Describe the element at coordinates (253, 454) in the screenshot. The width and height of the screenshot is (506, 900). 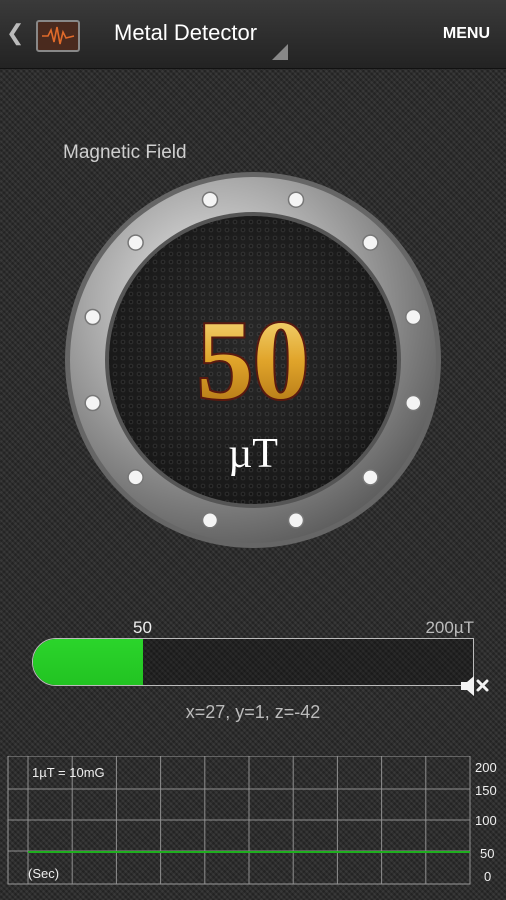
I see `gauge-unit: µT` at that location.